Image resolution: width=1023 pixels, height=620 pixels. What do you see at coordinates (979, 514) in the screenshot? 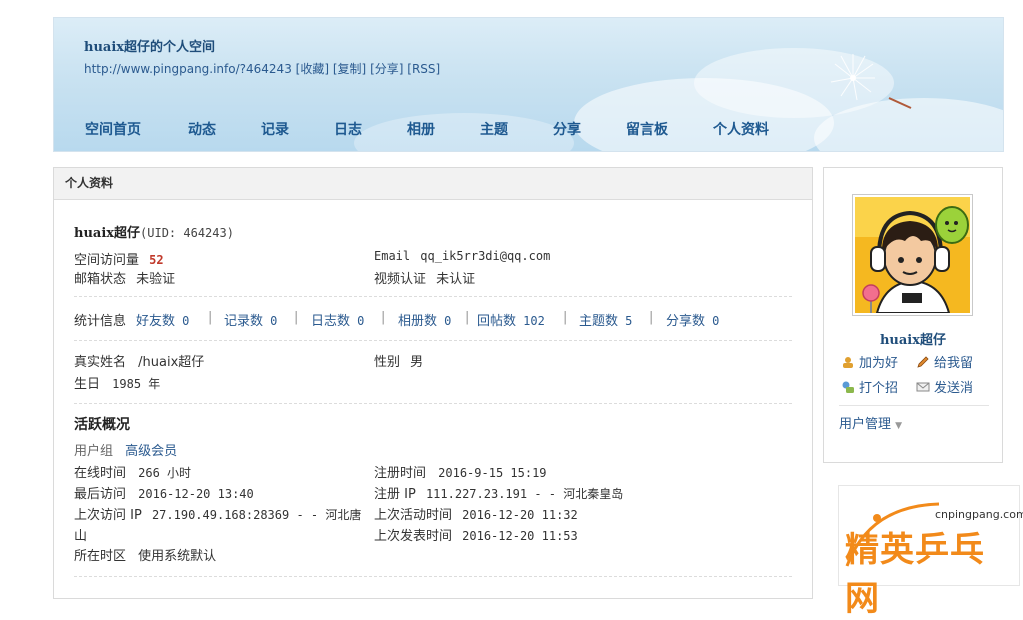
I see `ad-domain: cnpingpang.com` at bounding box center [979, 514].